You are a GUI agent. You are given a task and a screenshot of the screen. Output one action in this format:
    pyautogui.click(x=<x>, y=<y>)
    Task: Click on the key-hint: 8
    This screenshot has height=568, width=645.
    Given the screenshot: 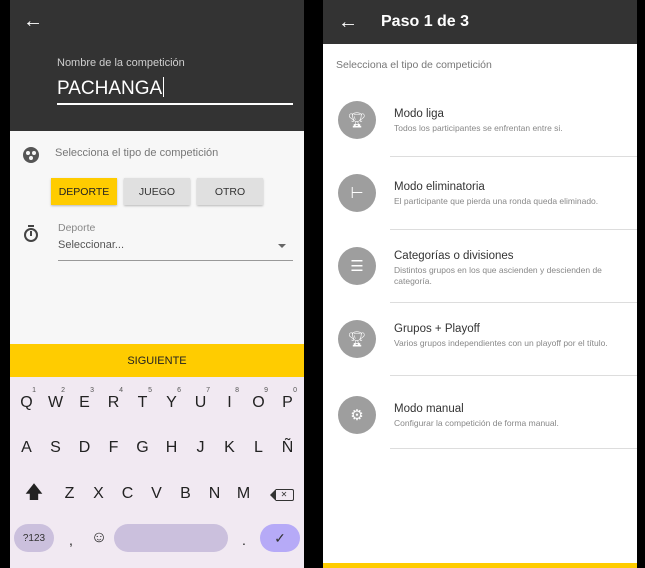 What is the action you would take?
    pyautogui.click(x=237, y=390)
    